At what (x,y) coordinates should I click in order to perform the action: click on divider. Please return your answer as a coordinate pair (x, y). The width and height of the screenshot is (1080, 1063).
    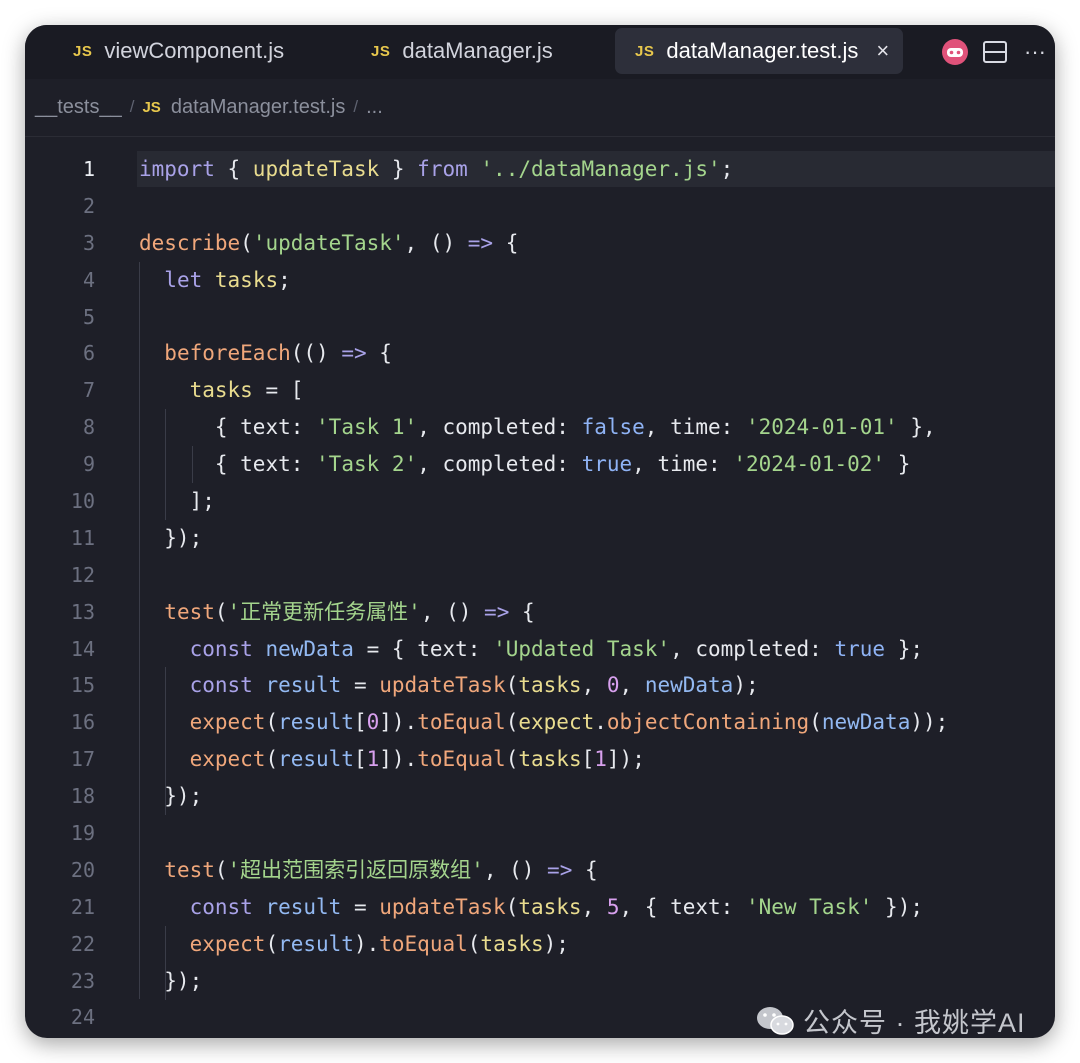
    Looking at the image, I should click on (540, 136).